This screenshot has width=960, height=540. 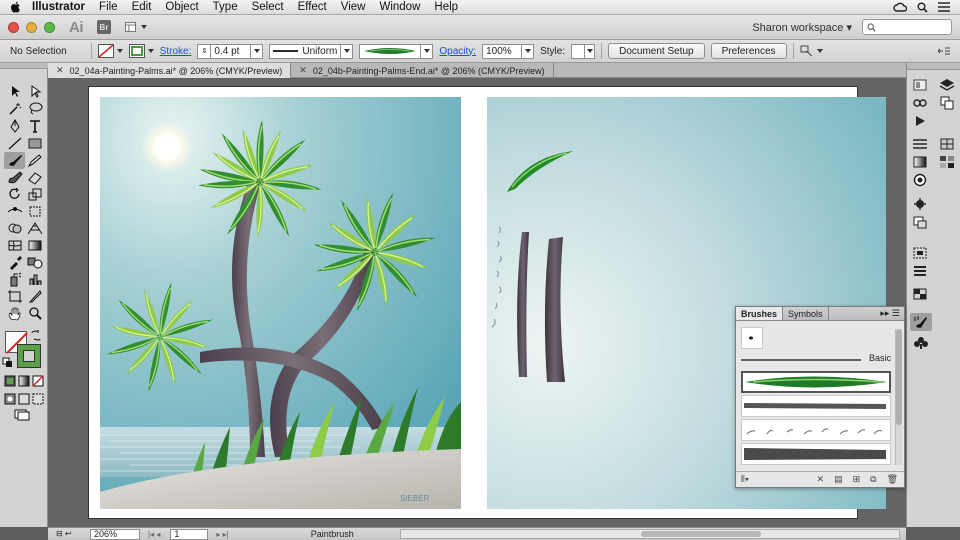 I want to click on brush-options-icon: ⊞, so click(x=857, y=479).